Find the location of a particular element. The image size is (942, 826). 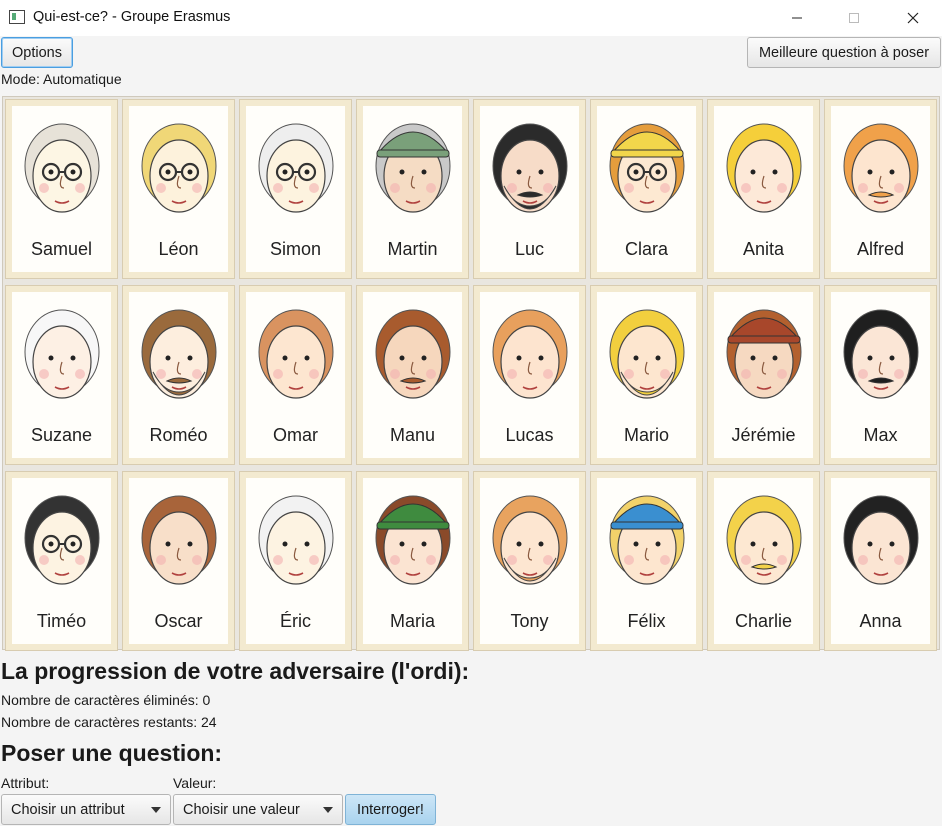

maximize-icon is located at coordinates (854, 18).